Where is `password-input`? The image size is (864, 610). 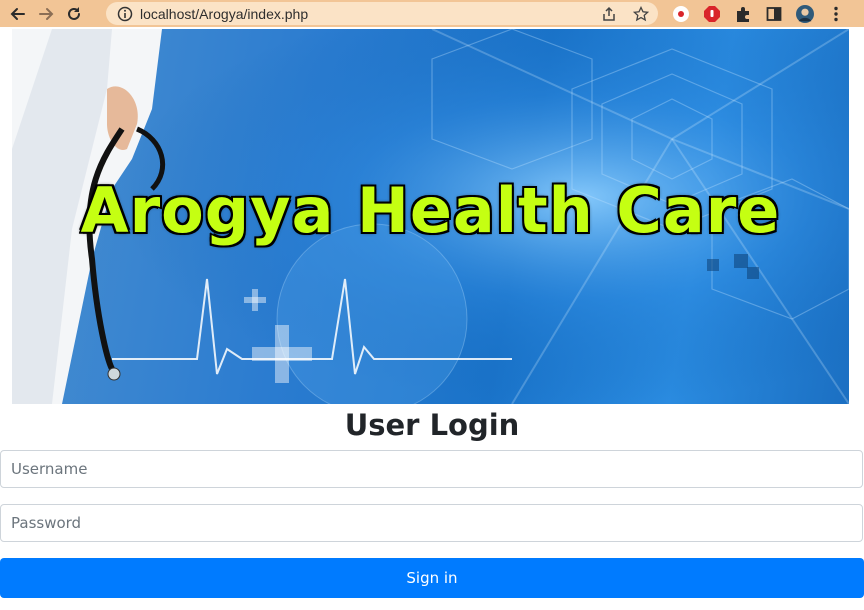
password-input is located at coordinates (431, 523).